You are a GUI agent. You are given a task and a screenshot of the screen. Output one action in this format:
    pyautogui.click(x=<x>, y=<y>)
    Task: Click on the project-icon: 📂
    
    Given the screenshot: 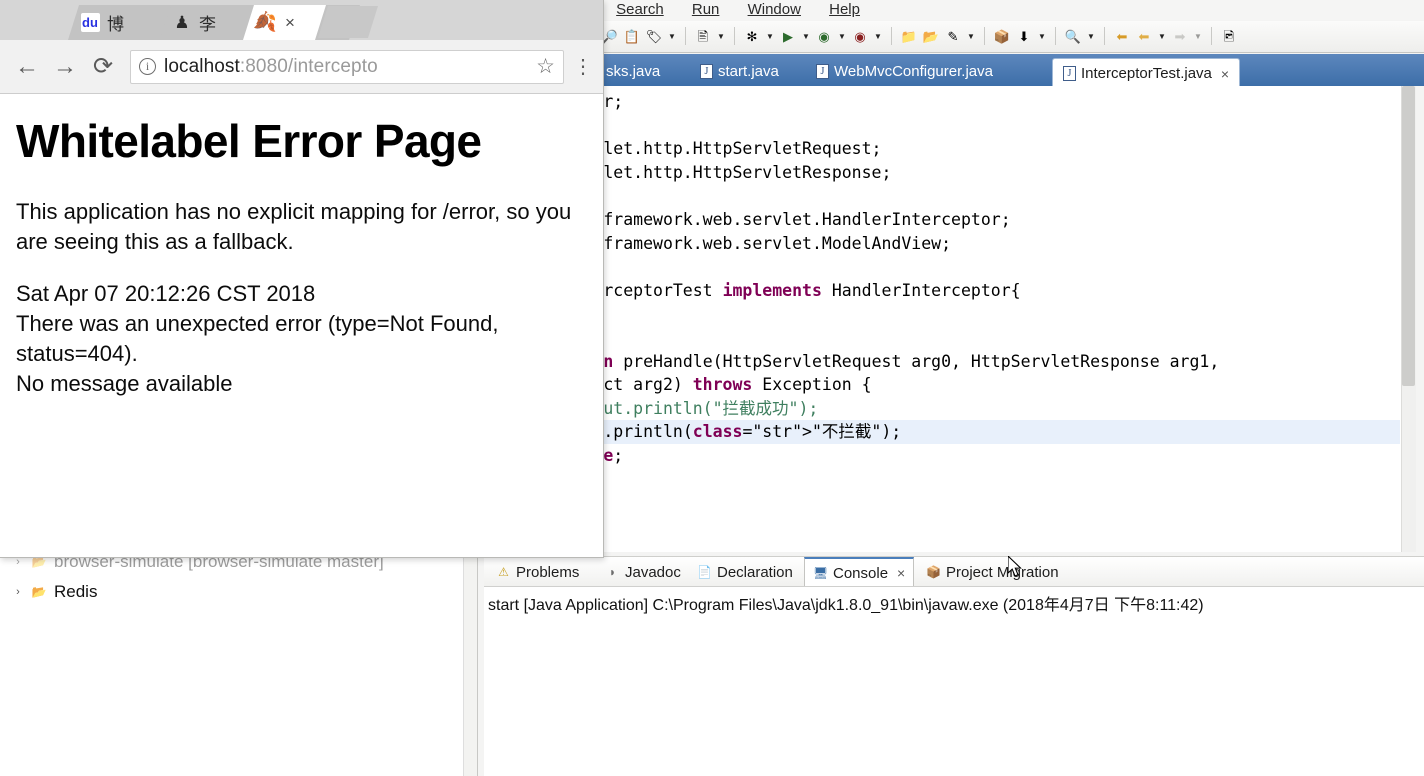 What is the action you would take?
    pyautogui.click(x=39, y=592)
    